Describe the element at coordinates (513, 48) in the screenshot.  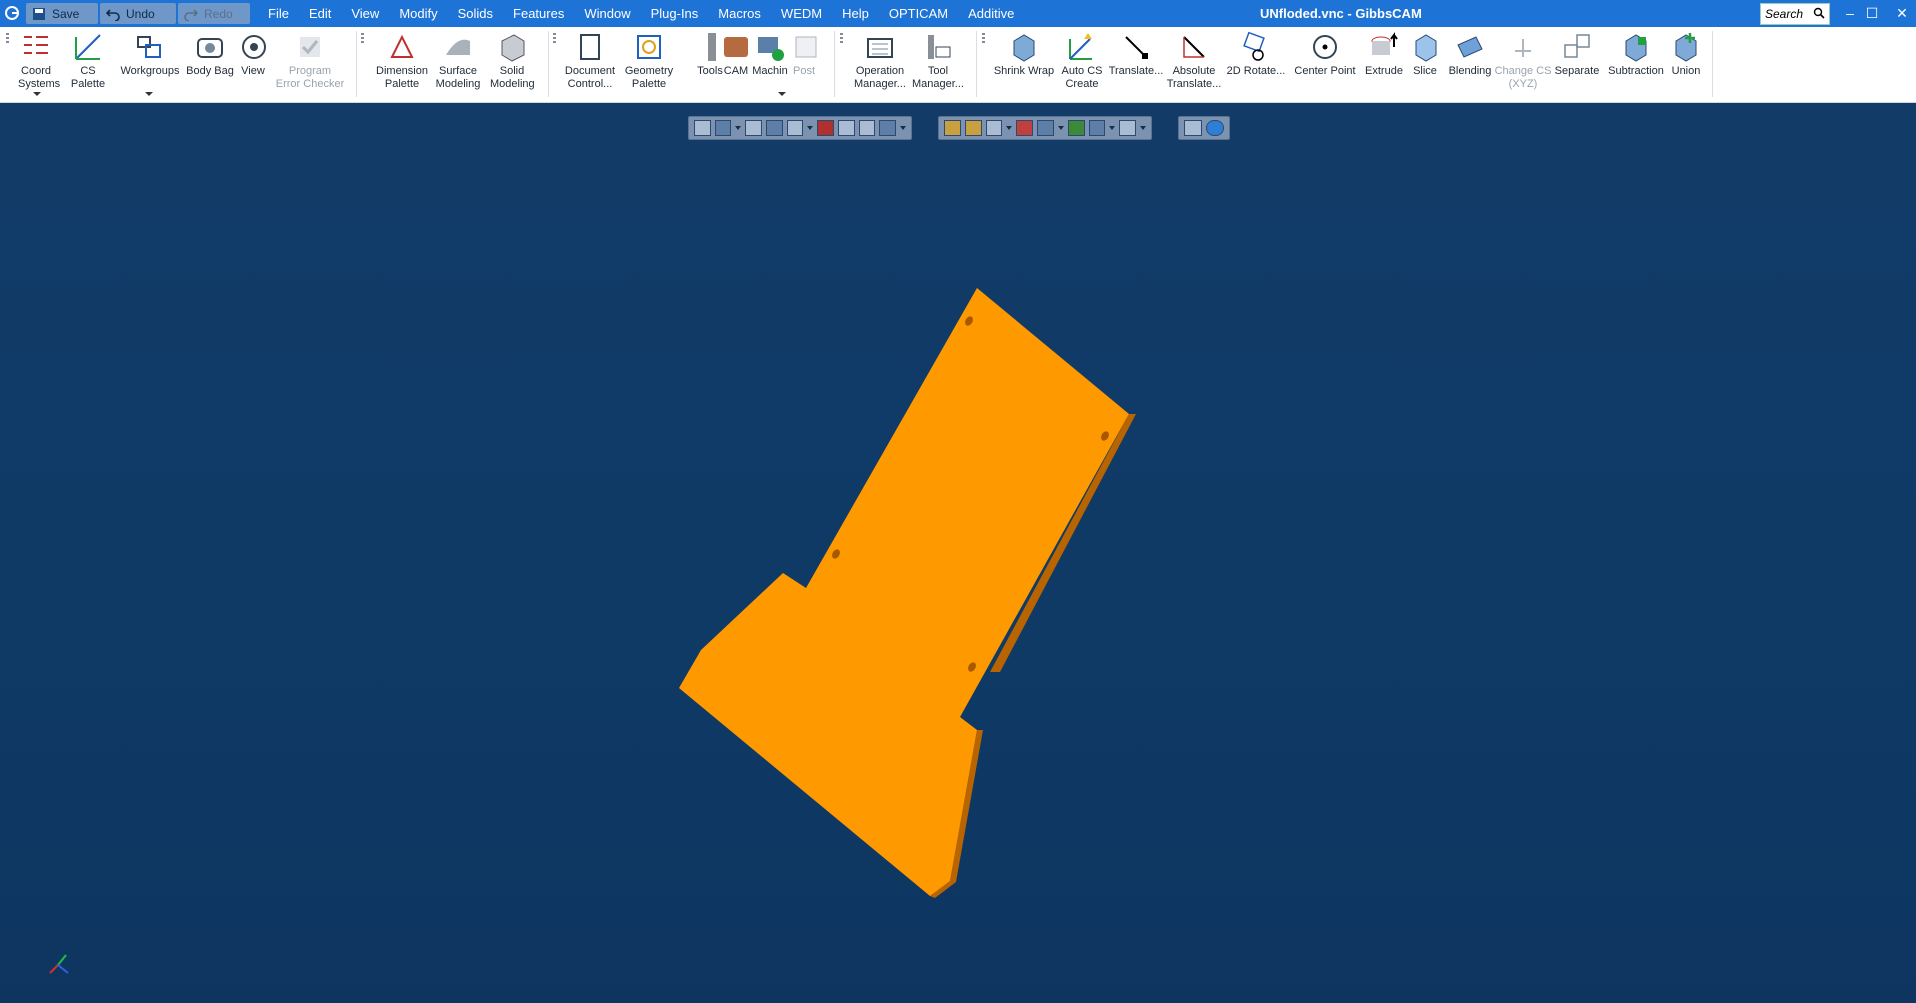
I see `solid-icon` at that location.